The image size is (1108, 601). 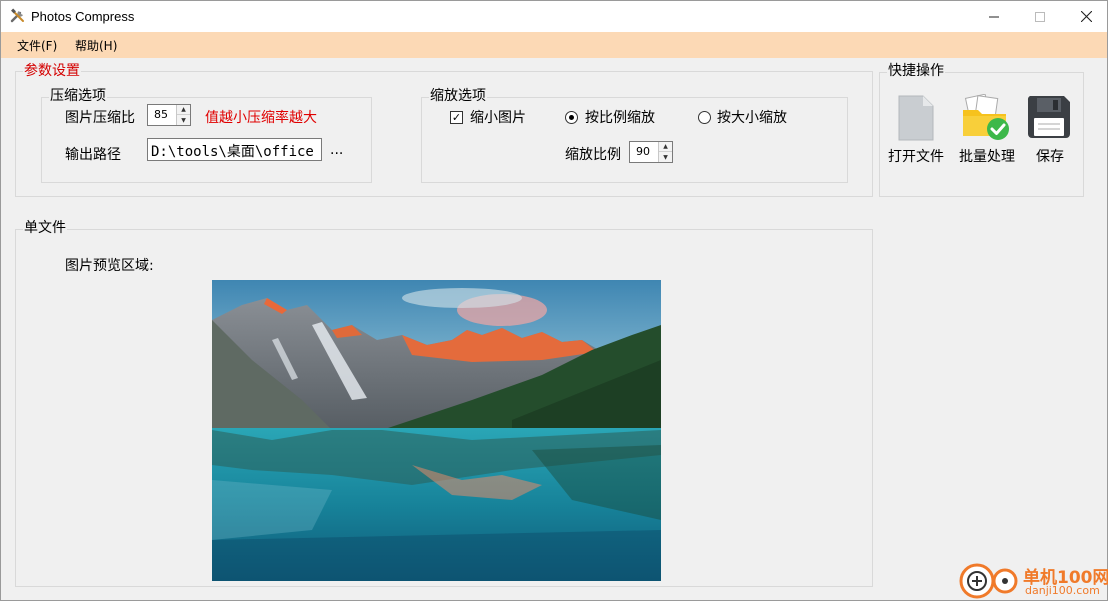 I want to click on close-button, so click(x=1085, y=16).